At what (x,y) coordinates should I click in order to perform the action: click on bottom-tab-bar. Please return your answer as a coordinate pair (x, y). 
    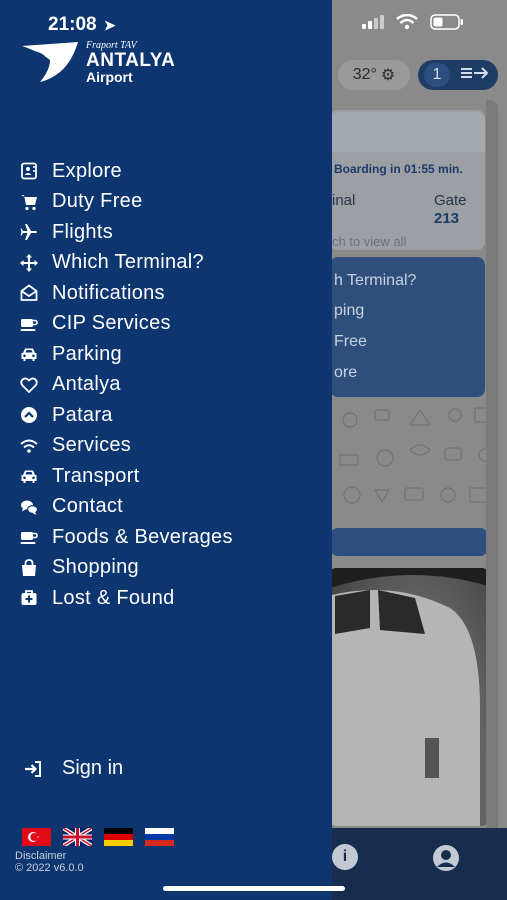
    Looking at the image, I should click on (418, 864).